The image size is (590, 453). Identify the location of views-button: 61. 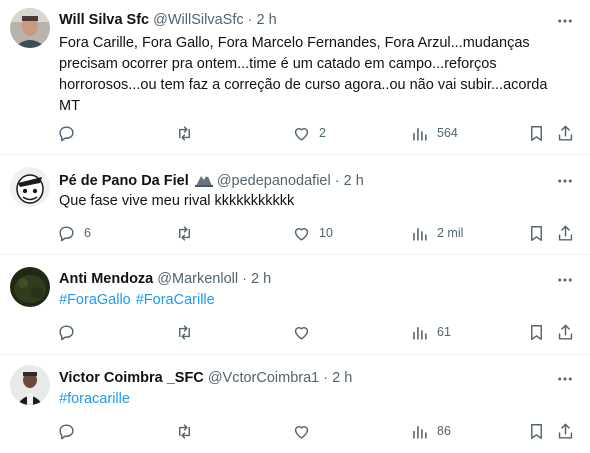
(430, 332).